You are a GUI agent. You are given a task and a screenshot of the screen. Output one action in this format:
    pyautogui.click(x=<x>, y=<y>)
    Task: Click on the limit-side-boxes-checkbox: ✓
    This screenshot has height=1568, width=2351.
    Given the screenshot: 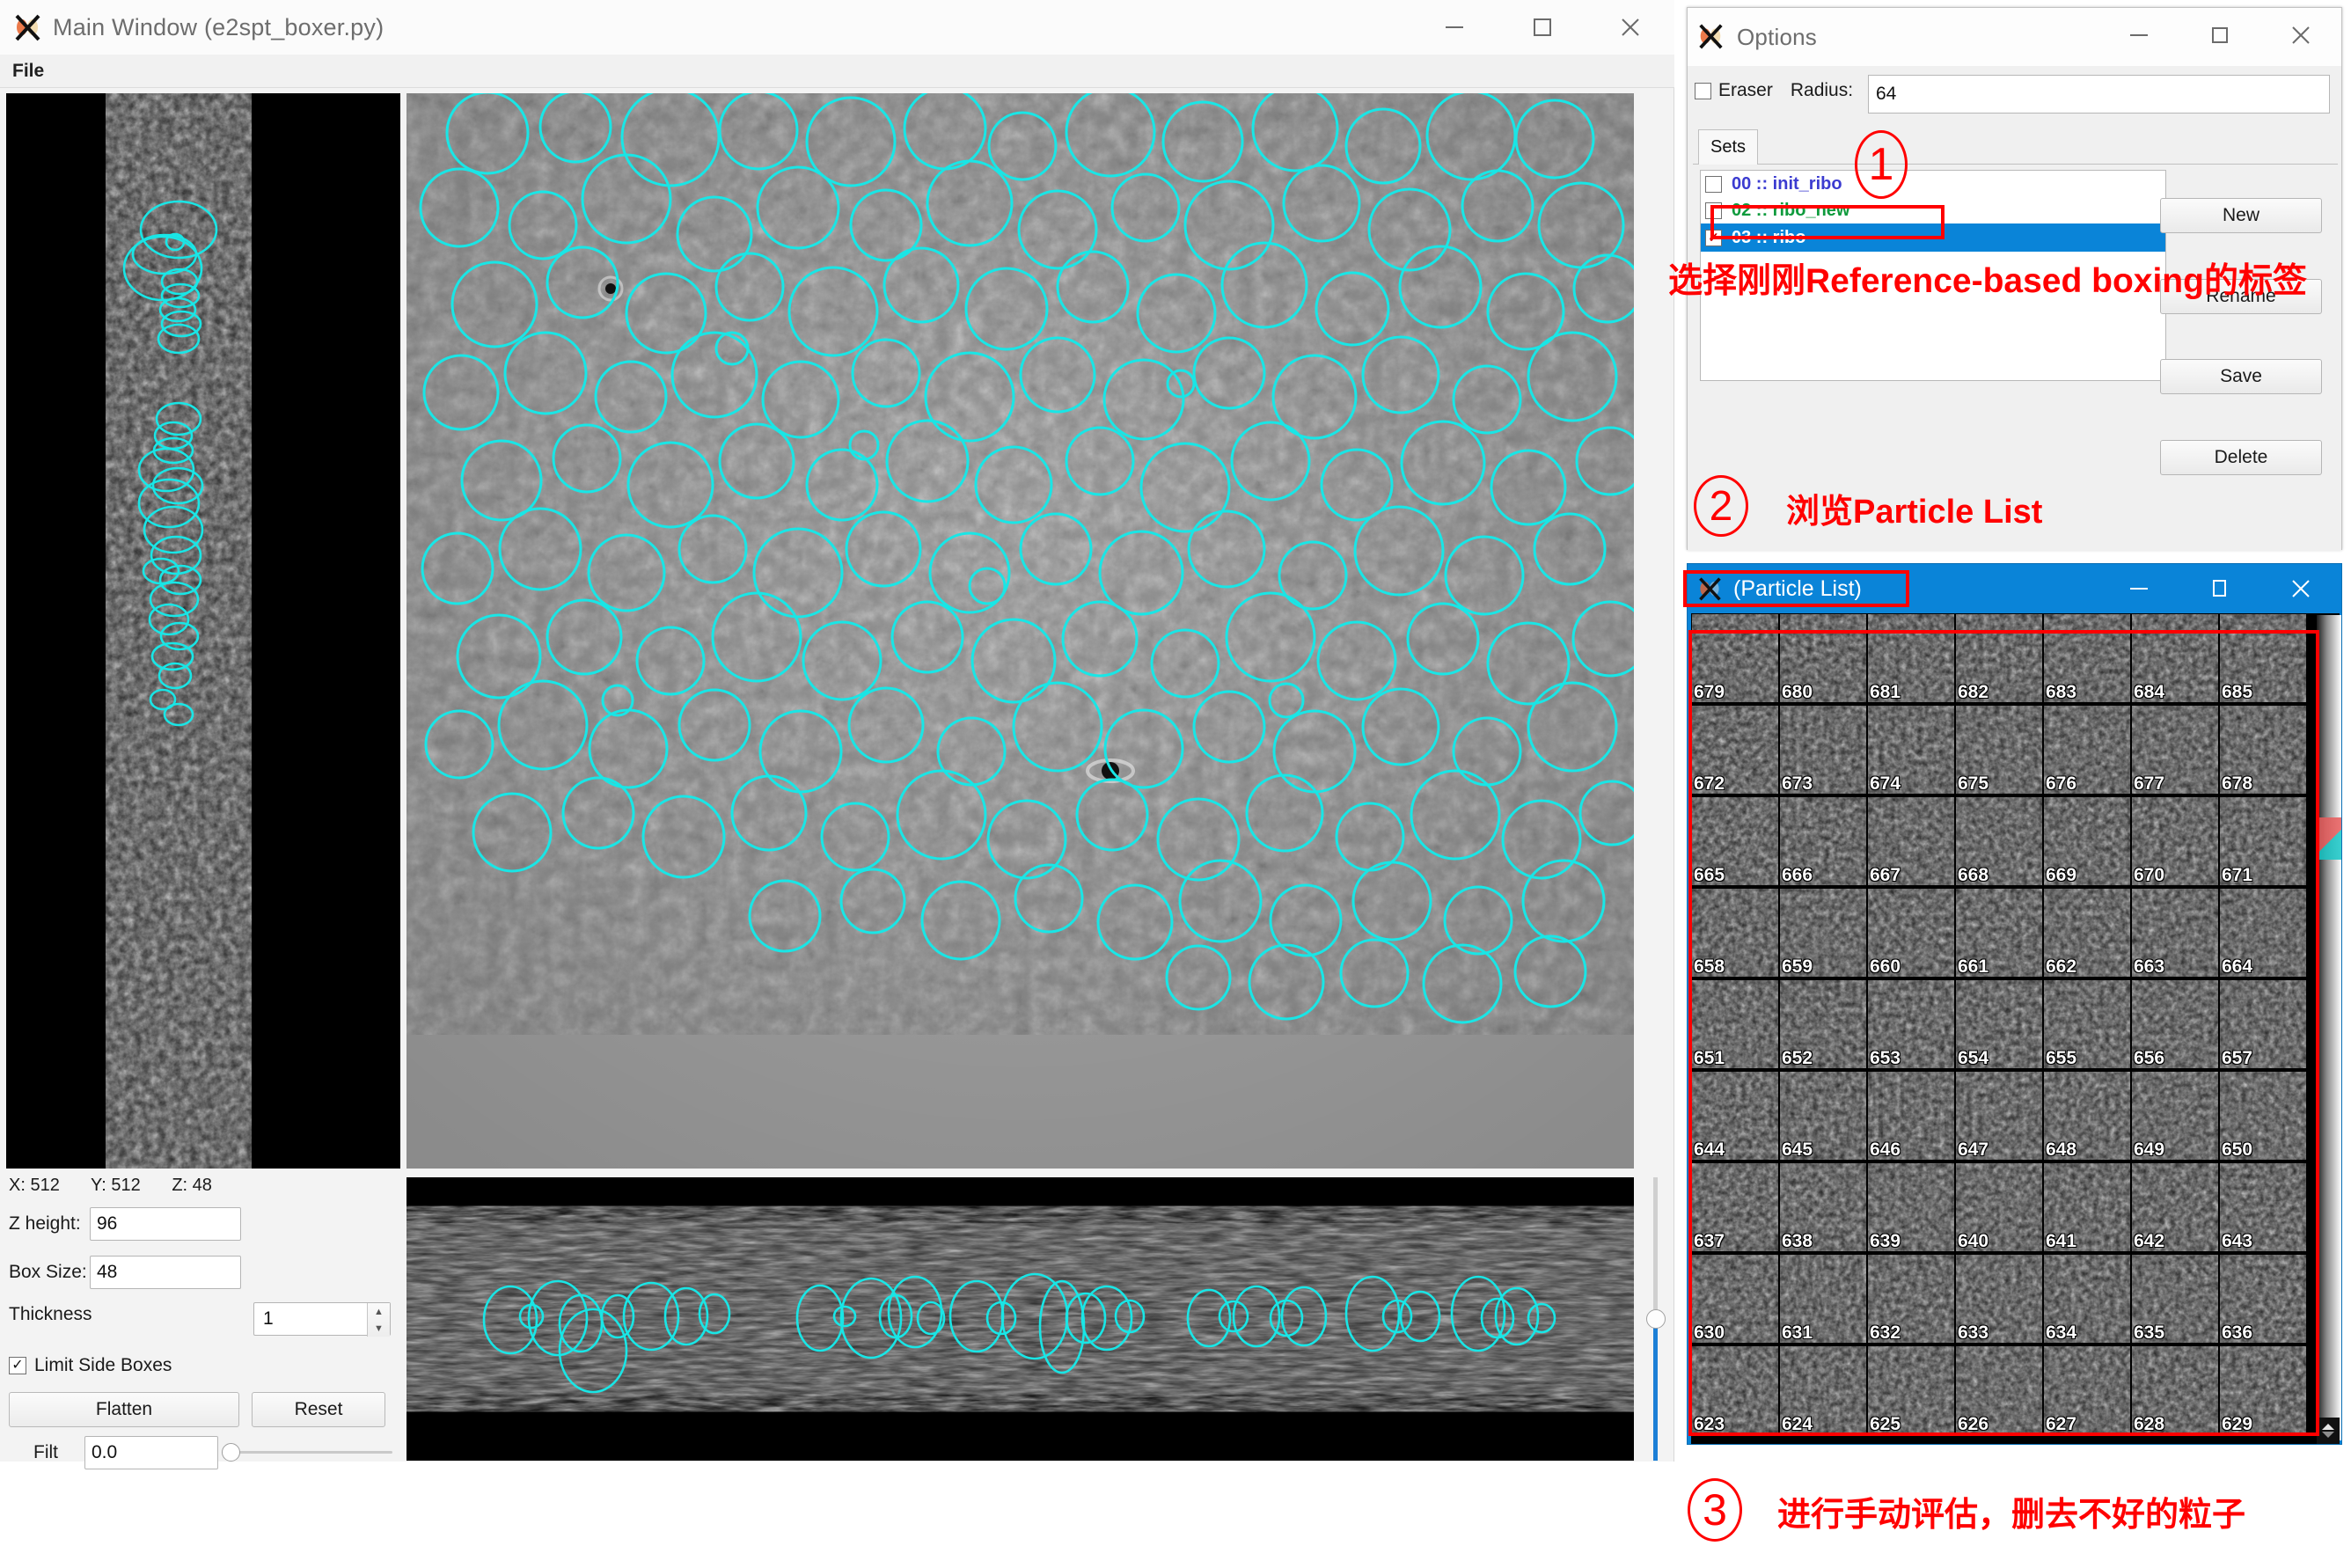 What is the action you would take?
    pyautogui.click(x=17, y=1365)
    